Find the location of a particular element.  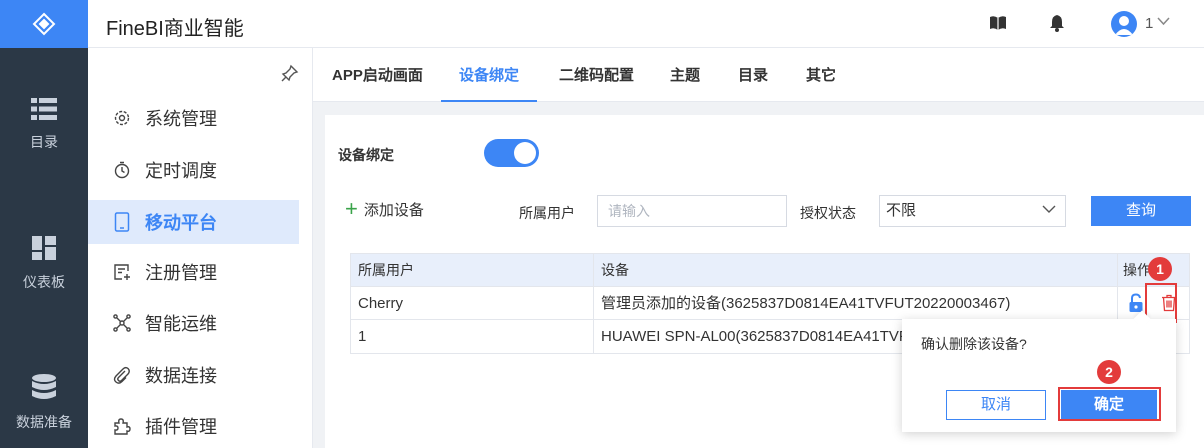

auth-status-select: 不限 is located at coordinates (972, 211).